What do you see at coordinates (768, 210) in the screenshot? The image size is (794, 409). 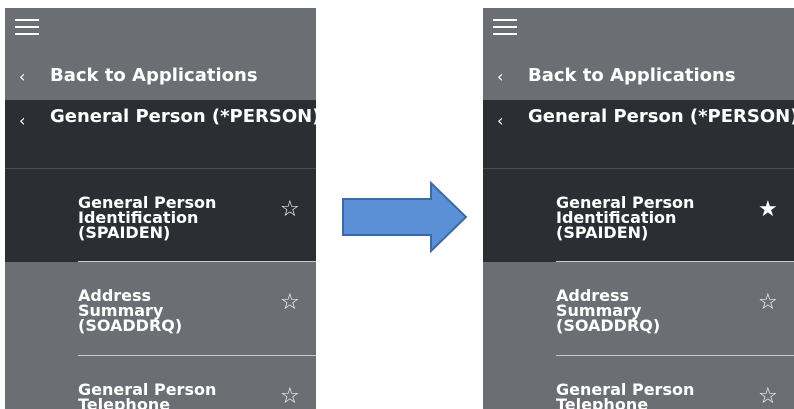 I see `star-filled-icon: ★` at bounding box center [768, 210].